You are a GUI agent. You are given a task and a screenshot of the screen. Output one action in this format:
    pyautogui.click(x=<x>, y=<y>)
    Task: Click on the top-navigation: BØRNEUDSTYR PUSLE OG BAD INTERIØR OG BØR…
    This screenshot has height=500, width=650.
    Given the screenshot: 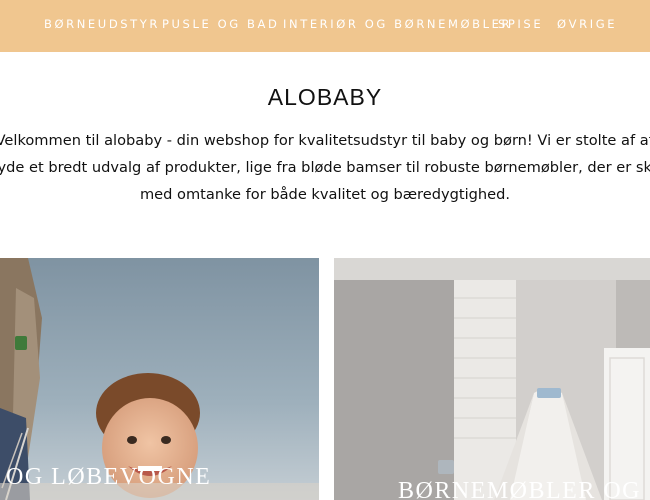 What is the action you would take?
    pyautogui.click(x=325, y=26)
    